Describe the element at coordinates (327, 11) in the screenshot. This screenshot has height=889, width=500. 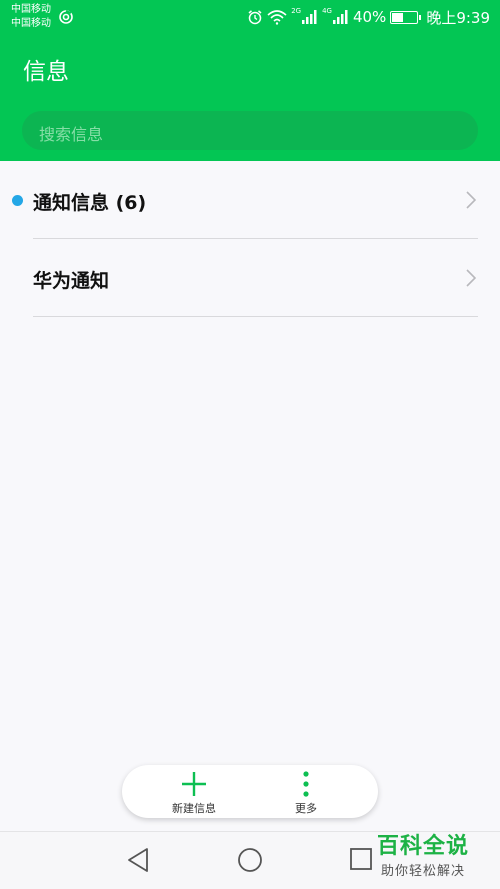
I see `network-type-2: 4G` at that location.